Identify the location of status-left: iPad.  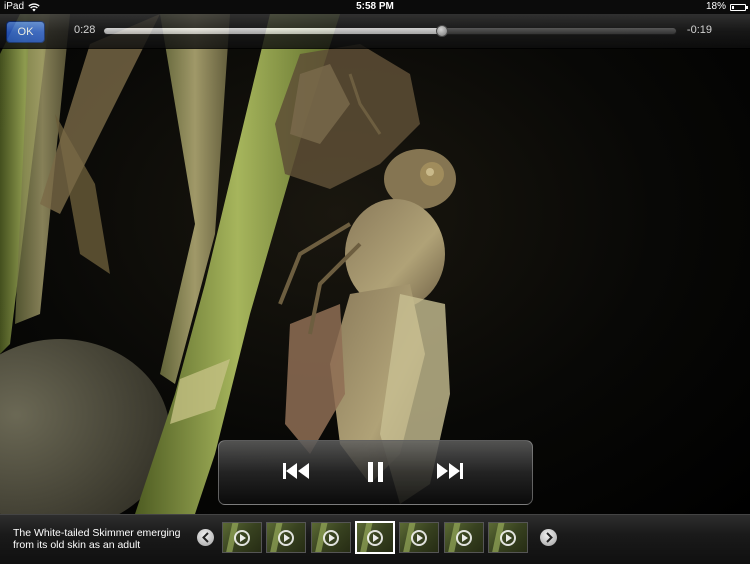
(22, 7).